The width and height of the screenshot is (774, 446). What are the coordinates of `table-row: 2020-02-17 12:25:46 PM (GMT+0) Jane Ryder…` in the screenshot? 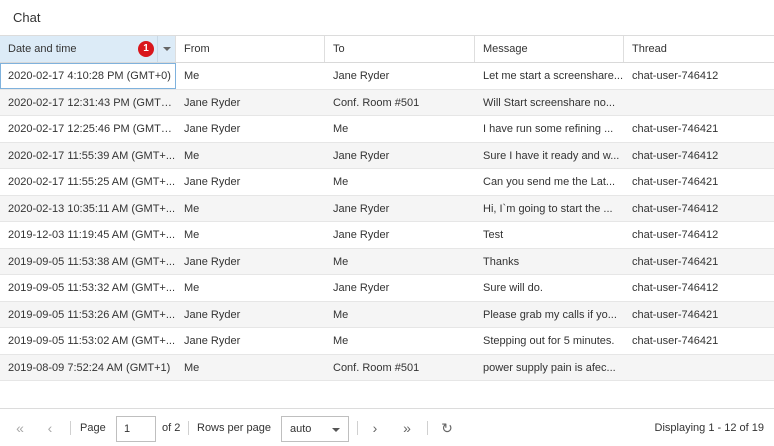 It's located at (387, 129).